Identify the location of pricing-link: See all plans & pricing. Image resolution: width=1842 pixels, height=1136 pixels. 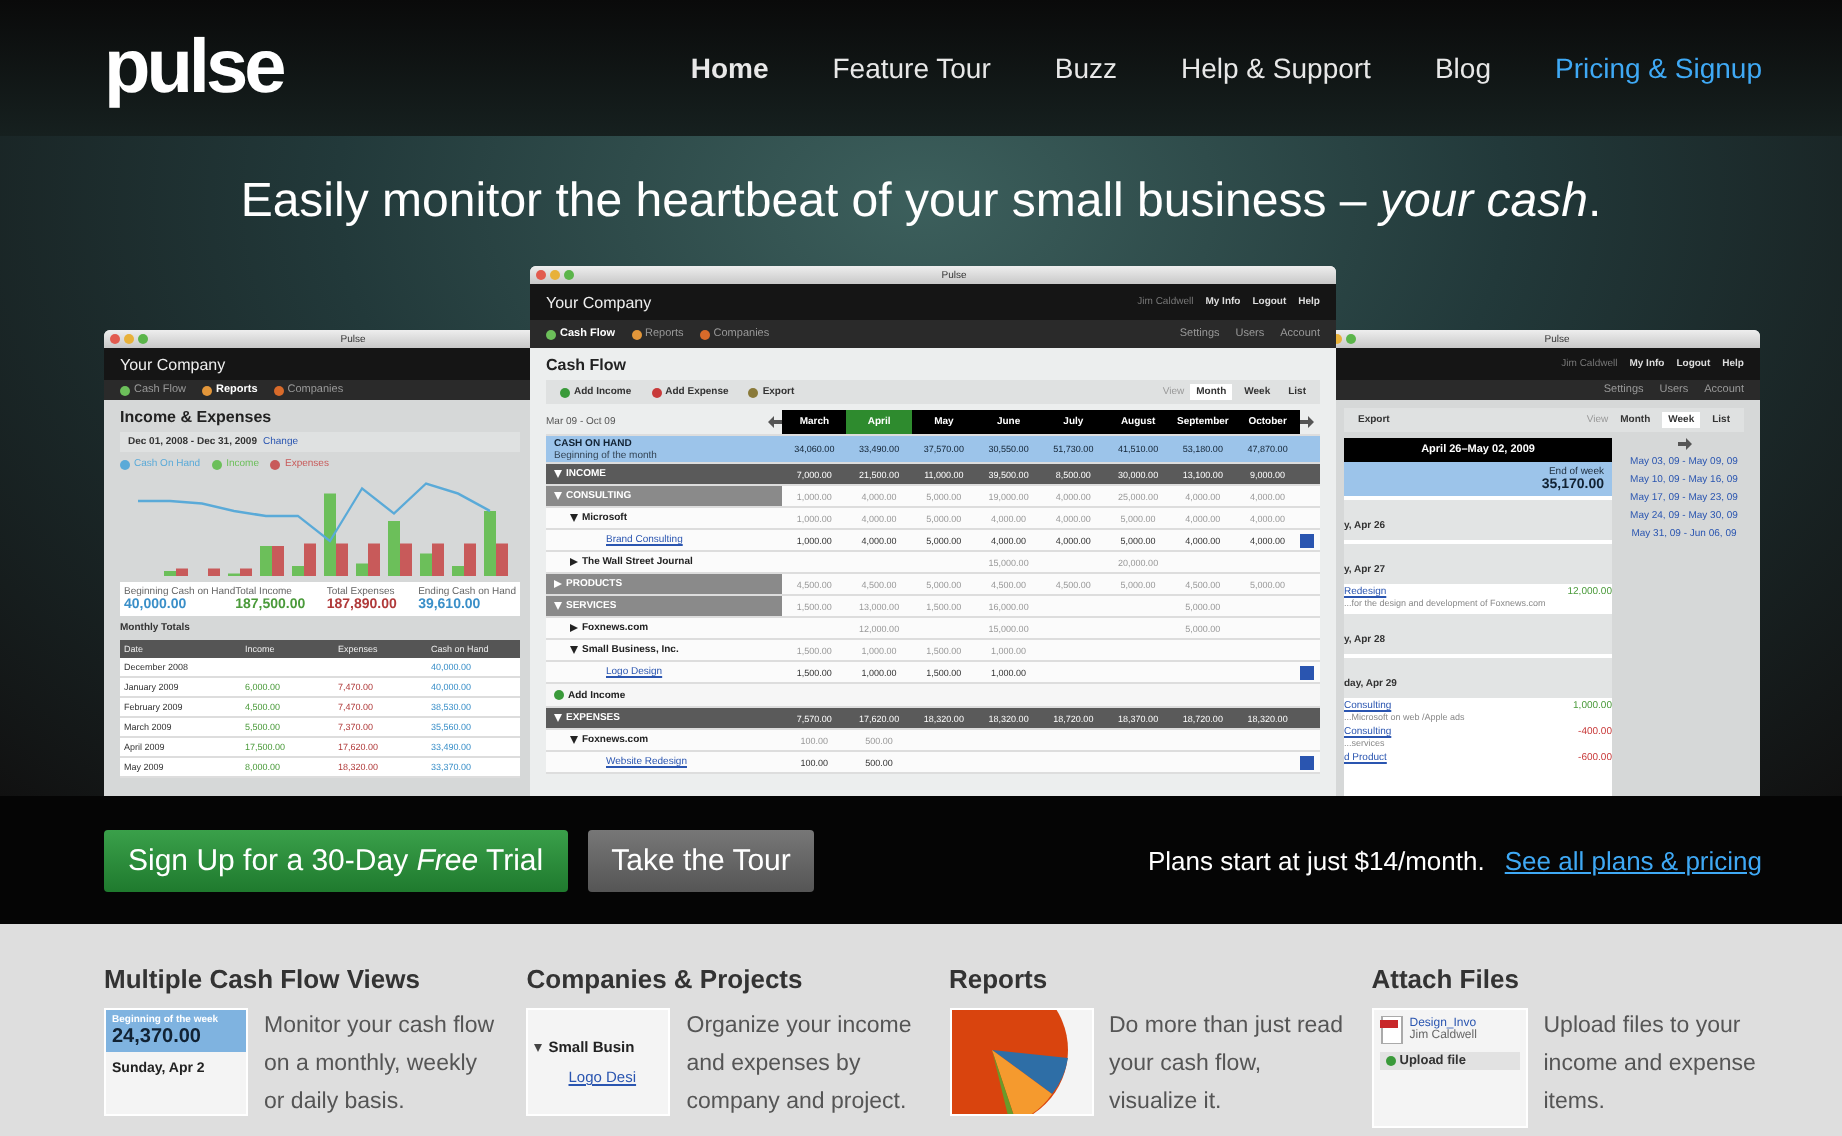
(1633, 860).